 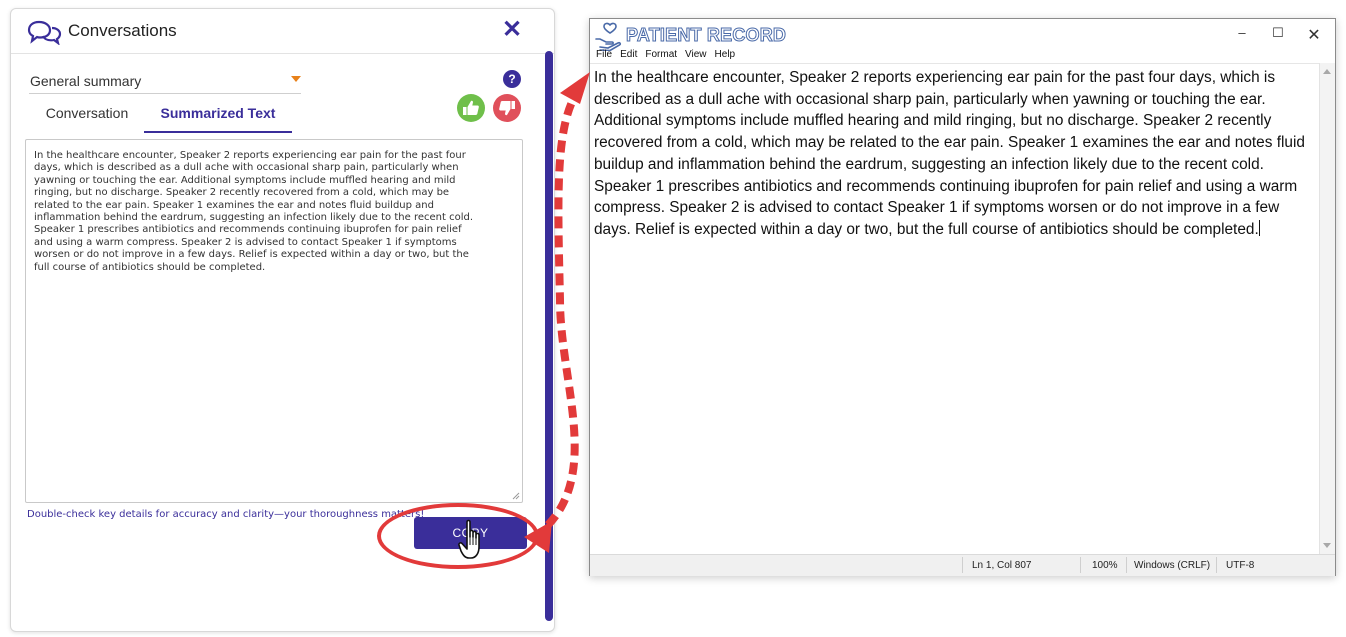 I want to click on thumbs-down-icon, so click(x=507, y=108).